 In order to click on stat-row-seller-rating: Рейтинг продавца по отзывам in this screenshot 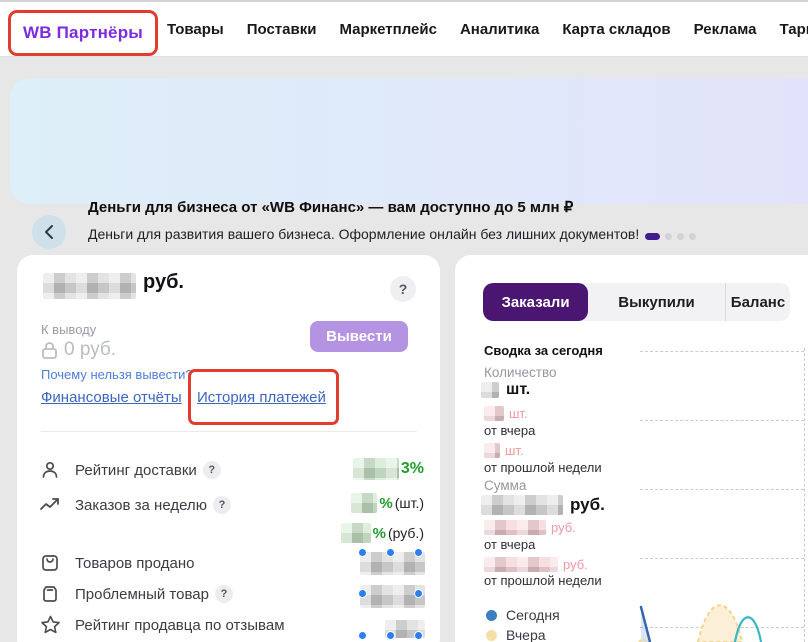, I will do `click(161, 625)`.